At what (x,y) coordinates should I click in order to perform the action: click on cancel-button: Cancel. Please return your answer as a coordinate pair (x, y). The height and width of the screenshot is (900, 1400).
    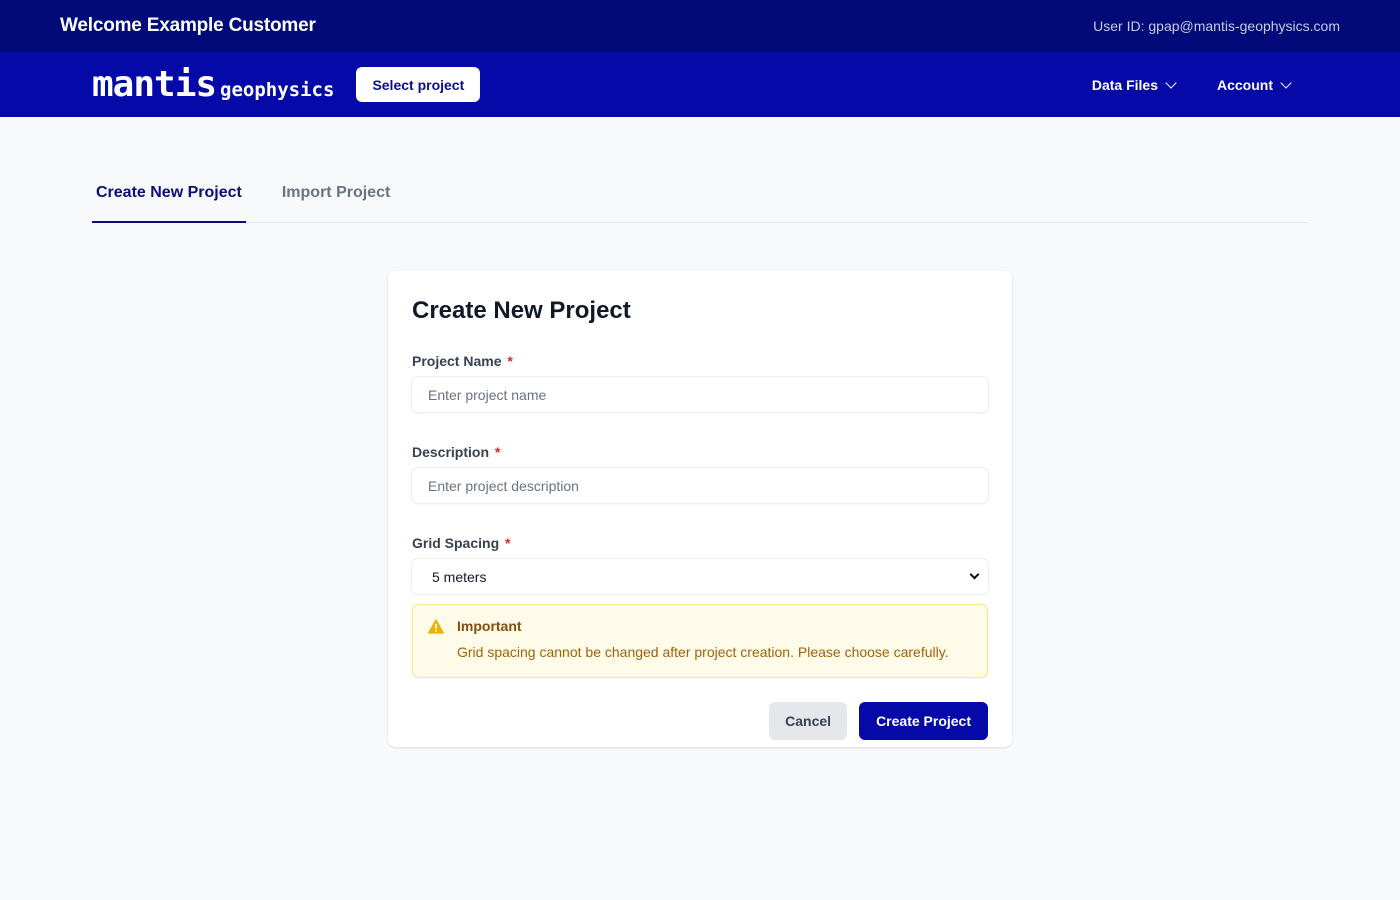
    Looking at the image, I should click on (808, 721).